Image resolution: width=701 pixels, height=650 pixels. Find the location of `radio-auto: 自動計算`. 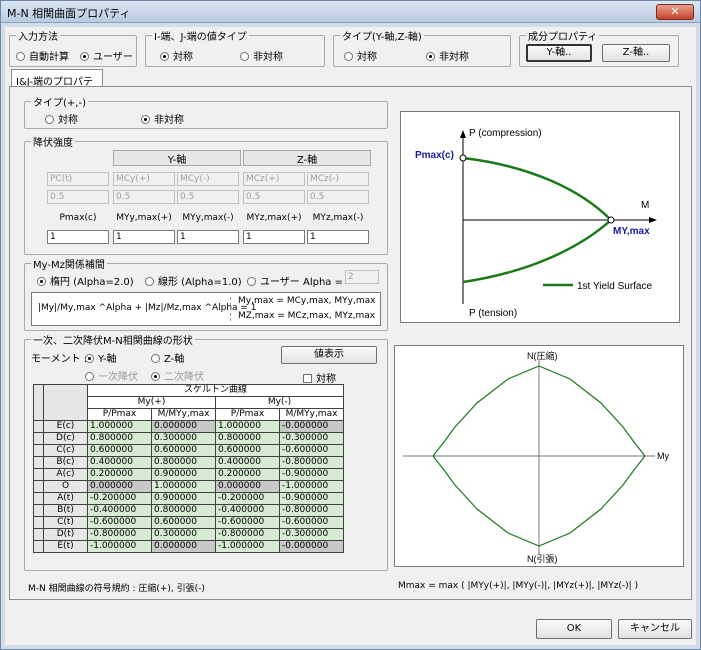

radio-auto: 自動計算 is located at coordinates (42, 55).